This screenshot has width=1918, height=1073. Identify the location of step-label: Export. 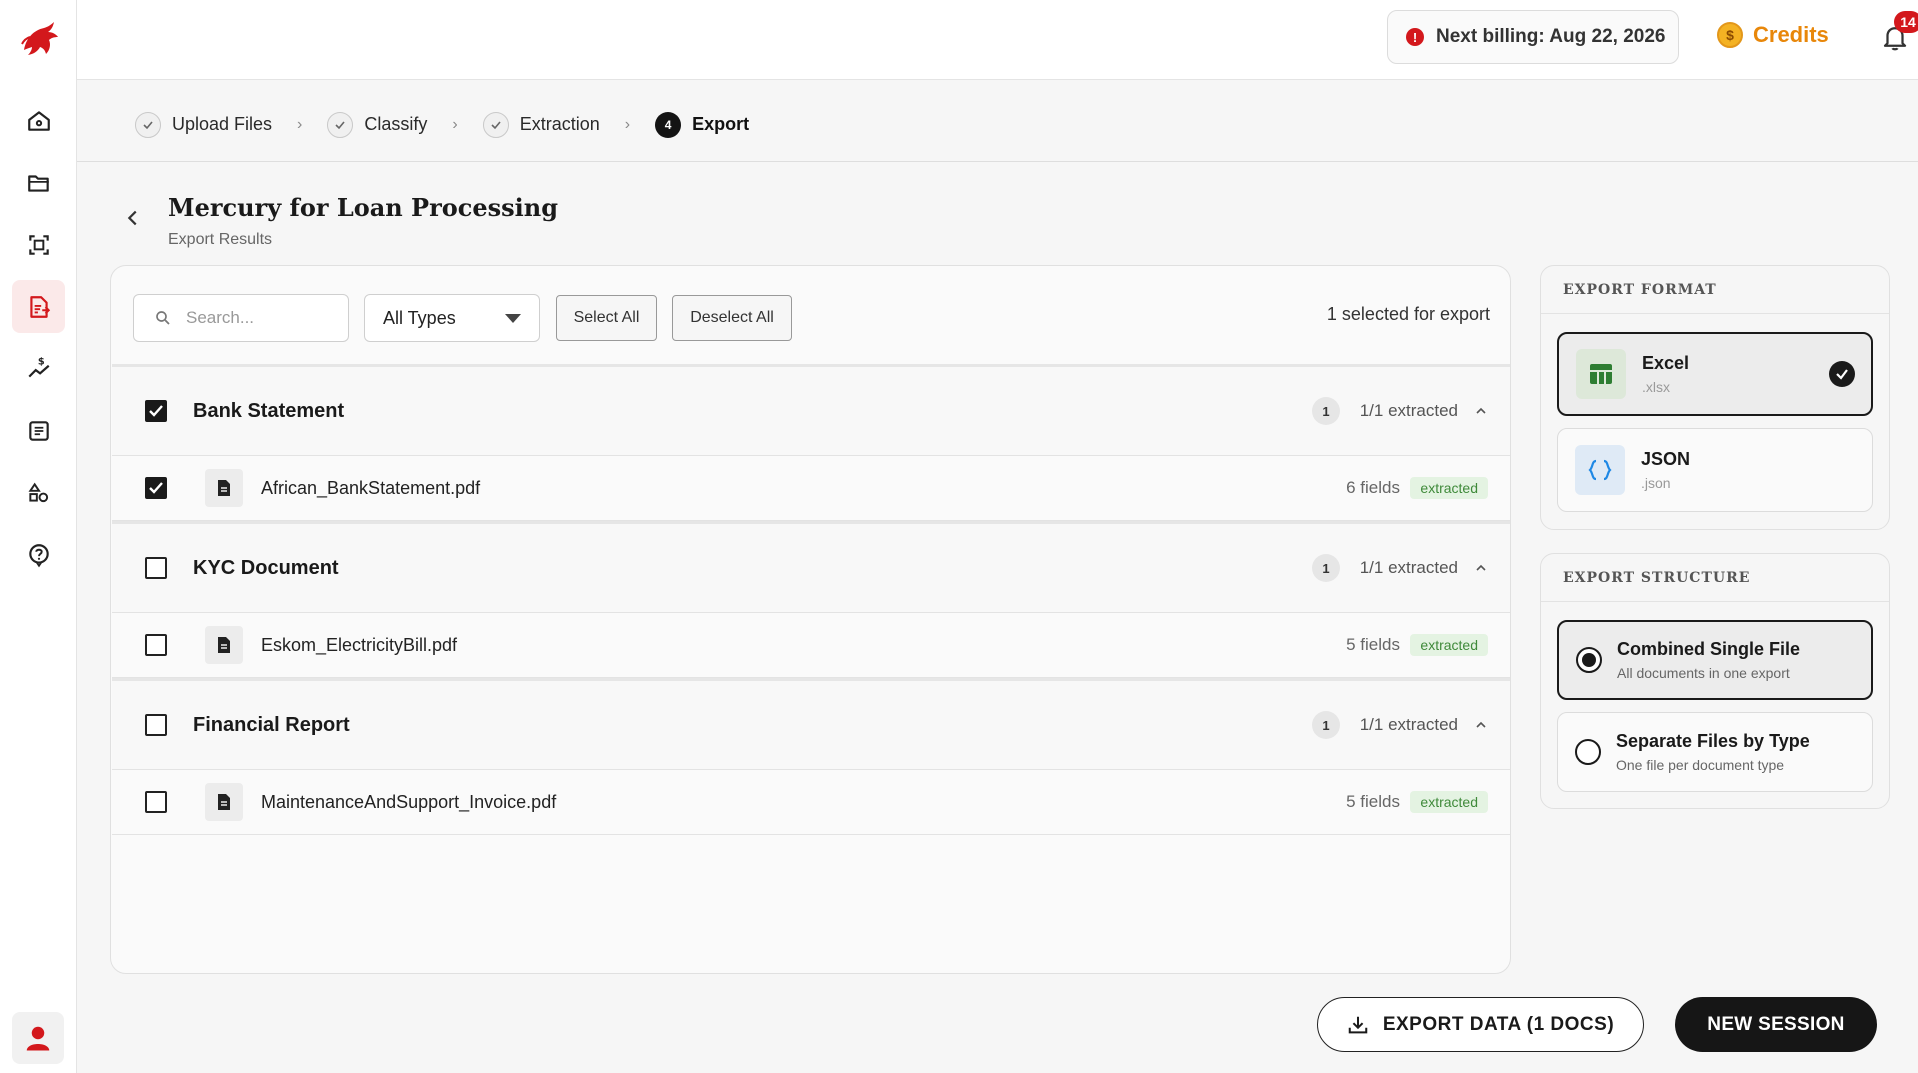
(721, 124).